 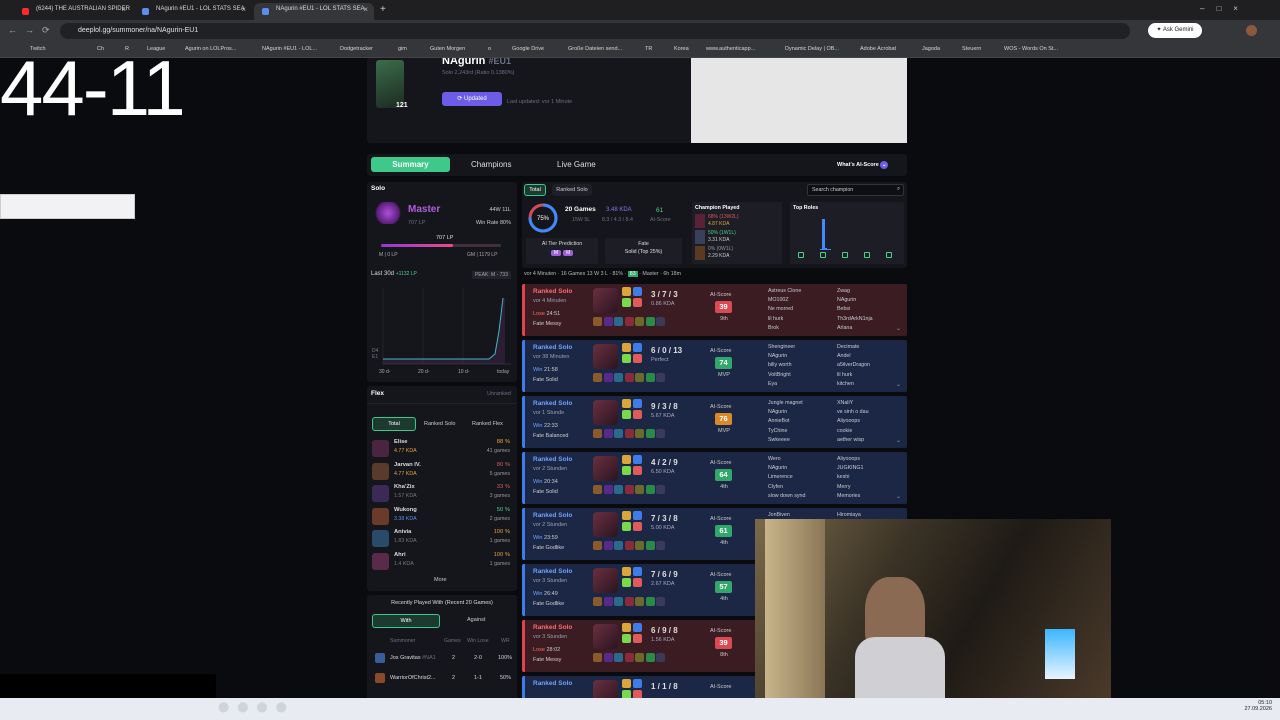 What do you see at coordinates (256, 707) in the screenshot?
I see `taskbar-apps: ⬤⬤⬤⬤` at bounding box center [256, 707].